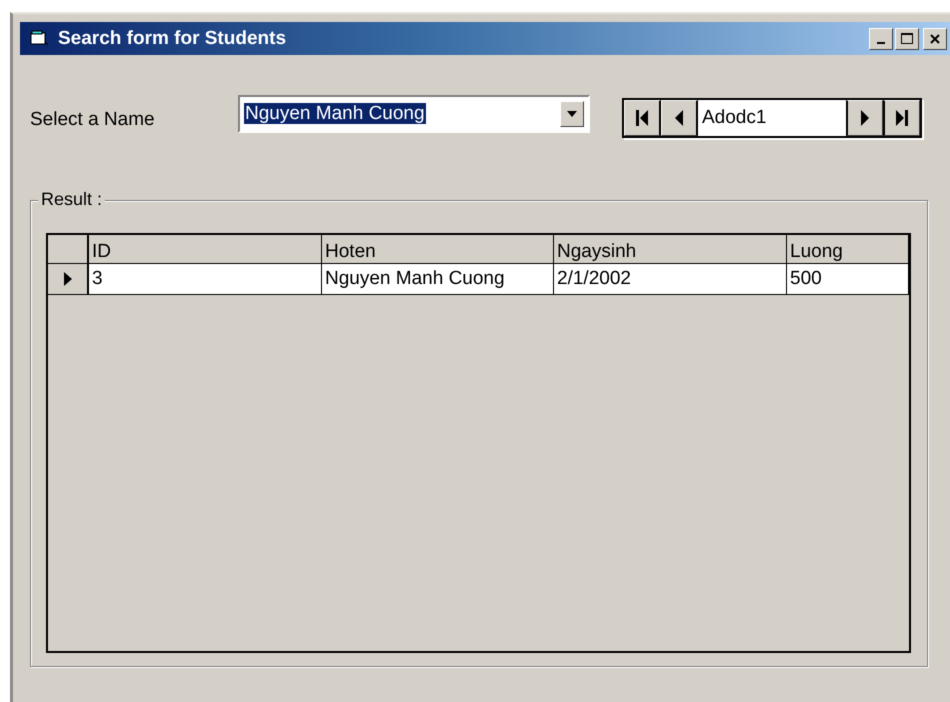 The width and height of the screenshot is (950, 702). Describe the element at coordinates (670, 279) in the screenshot. I see `table-cell: 2/1/2002` at that location.